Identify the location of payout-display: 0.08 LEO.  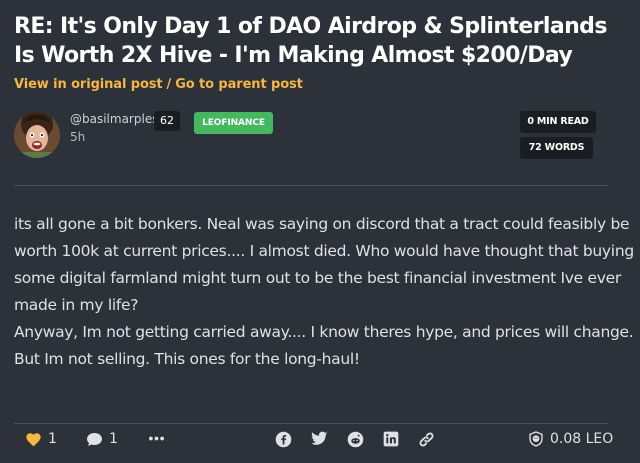
(570, 439).